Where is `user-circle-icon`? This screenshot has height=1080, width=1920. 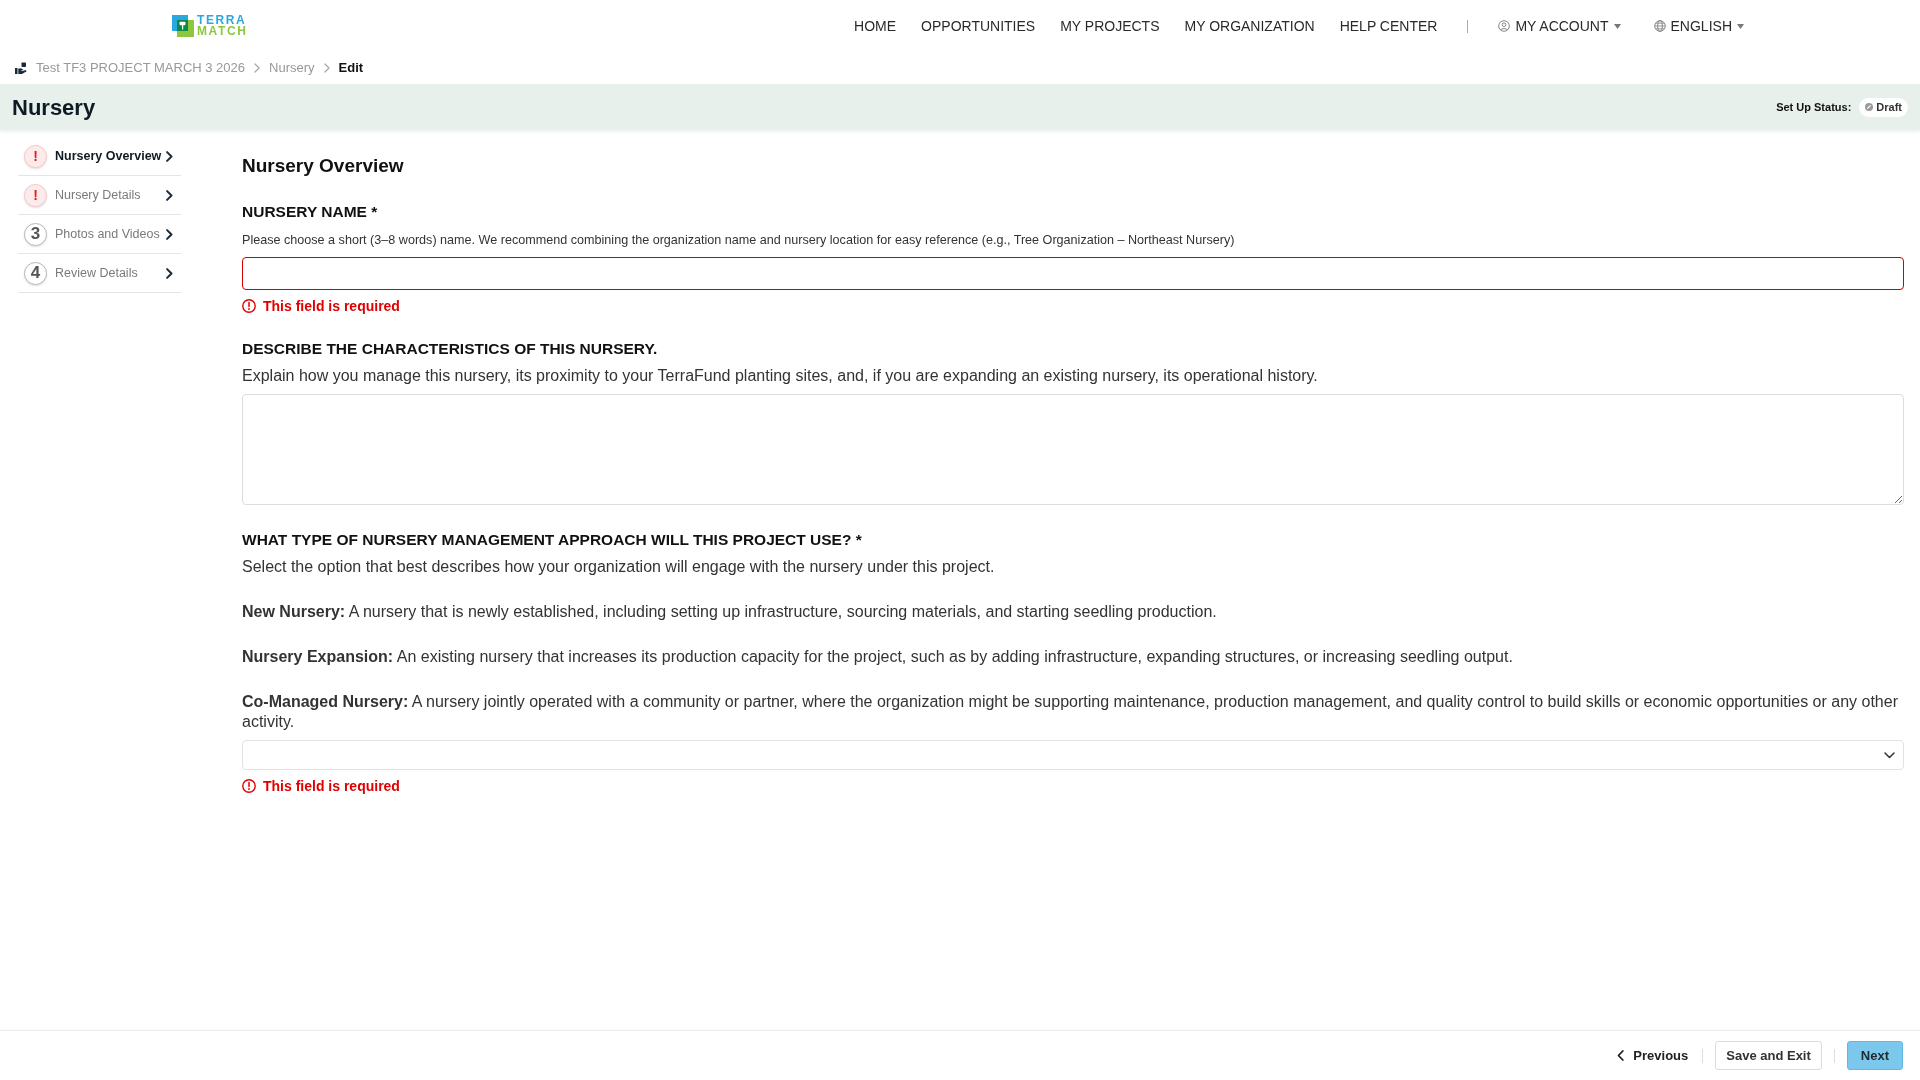 user-circle-icon is located at coordinates (1504, 26).